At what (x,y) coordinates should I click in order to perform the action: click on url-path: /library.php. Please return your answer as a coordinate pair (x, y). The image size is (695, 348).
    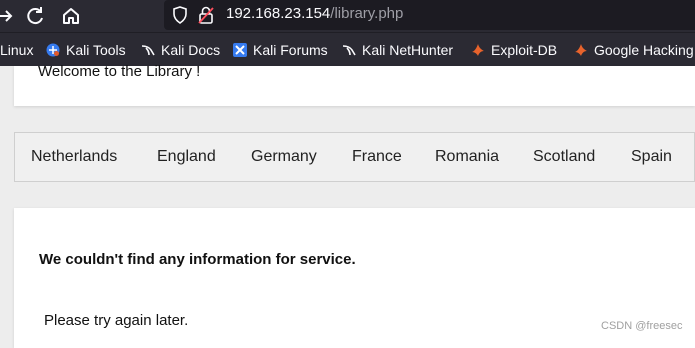
    Looking at the image, I should click on (367, 13).